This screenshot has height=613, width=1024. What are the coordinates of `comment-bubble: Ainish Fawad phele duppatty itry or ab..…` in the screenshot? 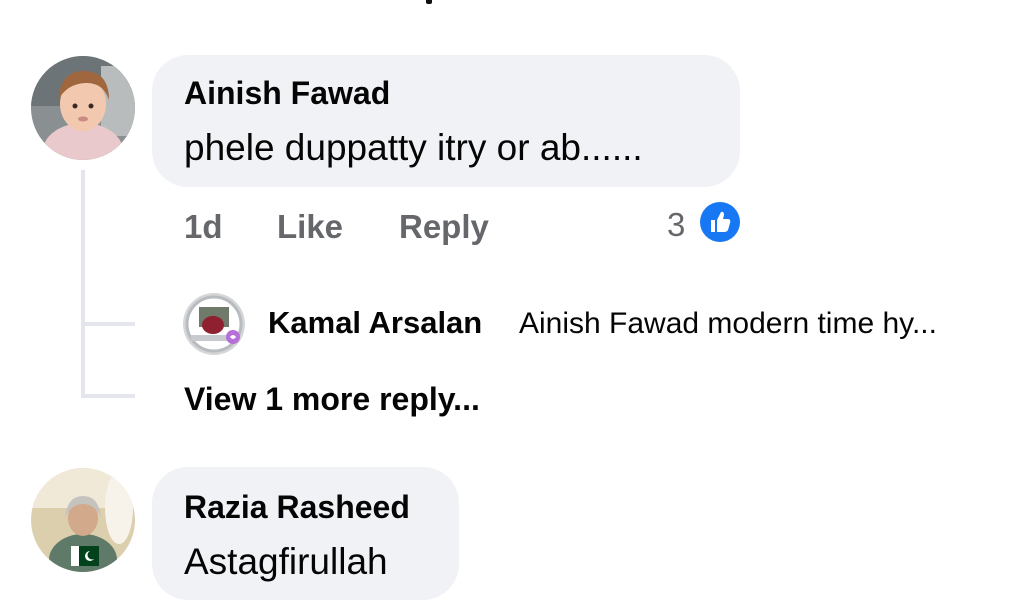 It's located at (446, 121).